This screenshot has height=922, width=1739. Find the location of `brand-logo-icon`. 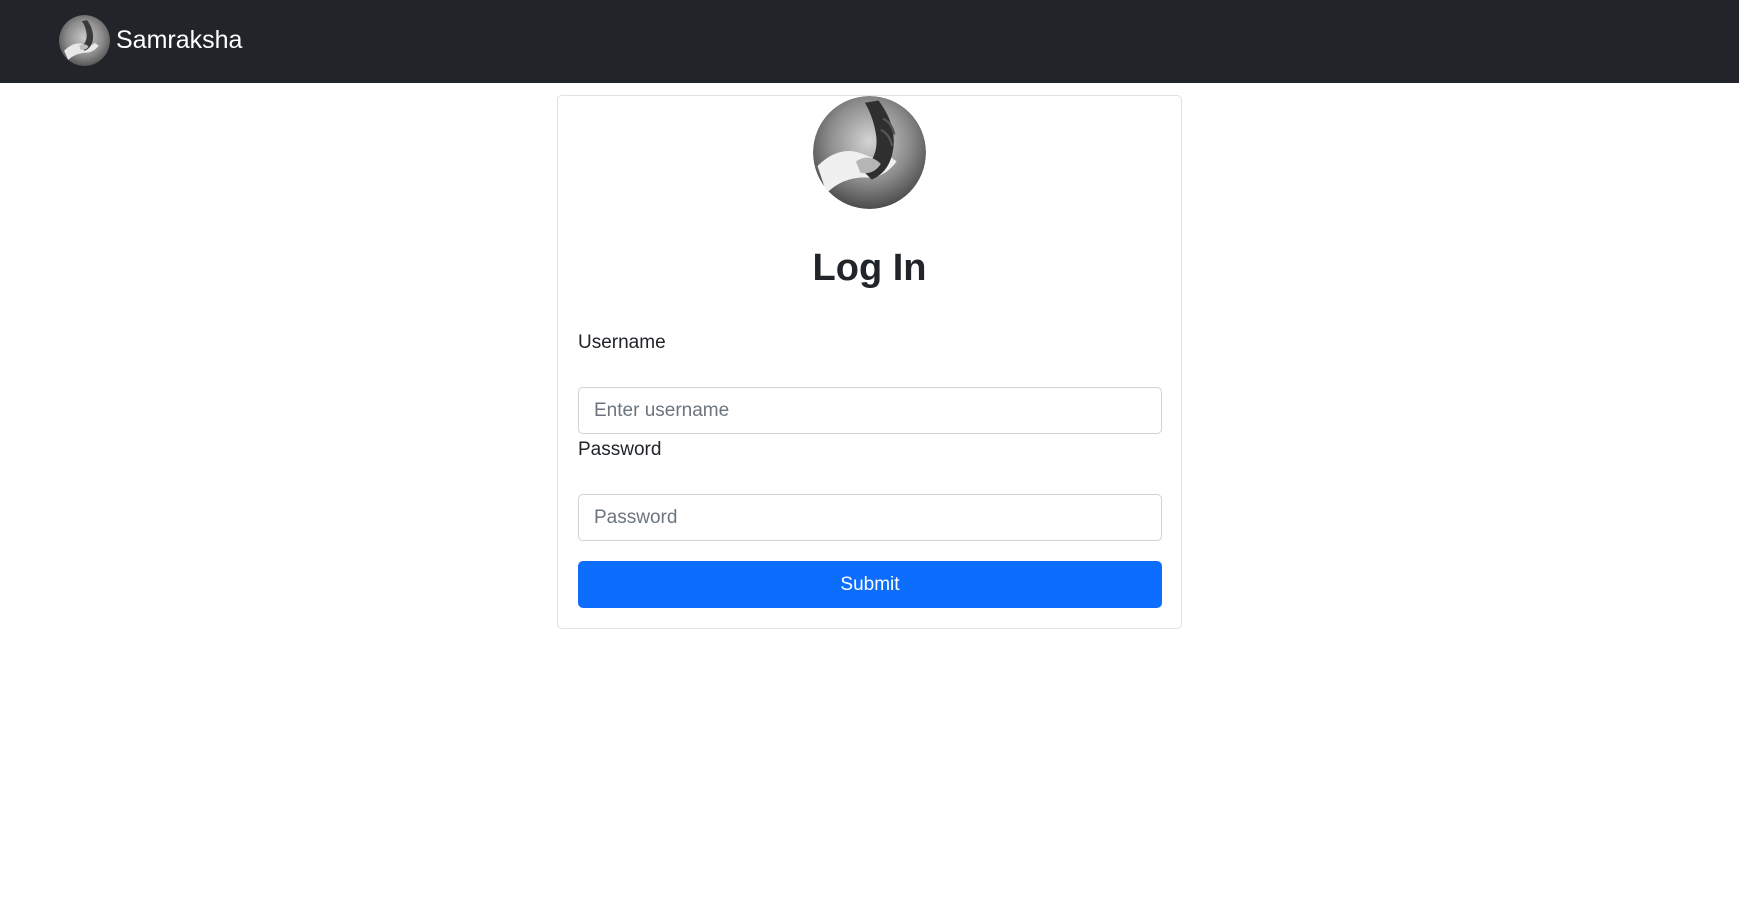

brand-logo-icon is located at coordinates (84, 40).